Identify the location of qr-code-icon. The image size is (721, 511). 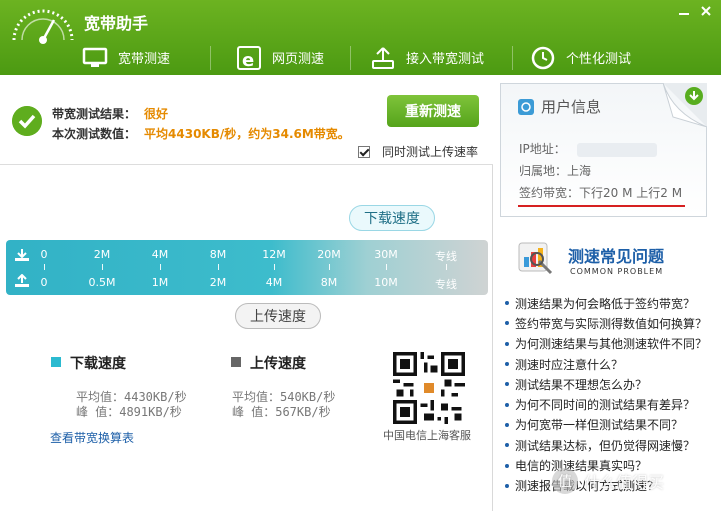
(429, 388).